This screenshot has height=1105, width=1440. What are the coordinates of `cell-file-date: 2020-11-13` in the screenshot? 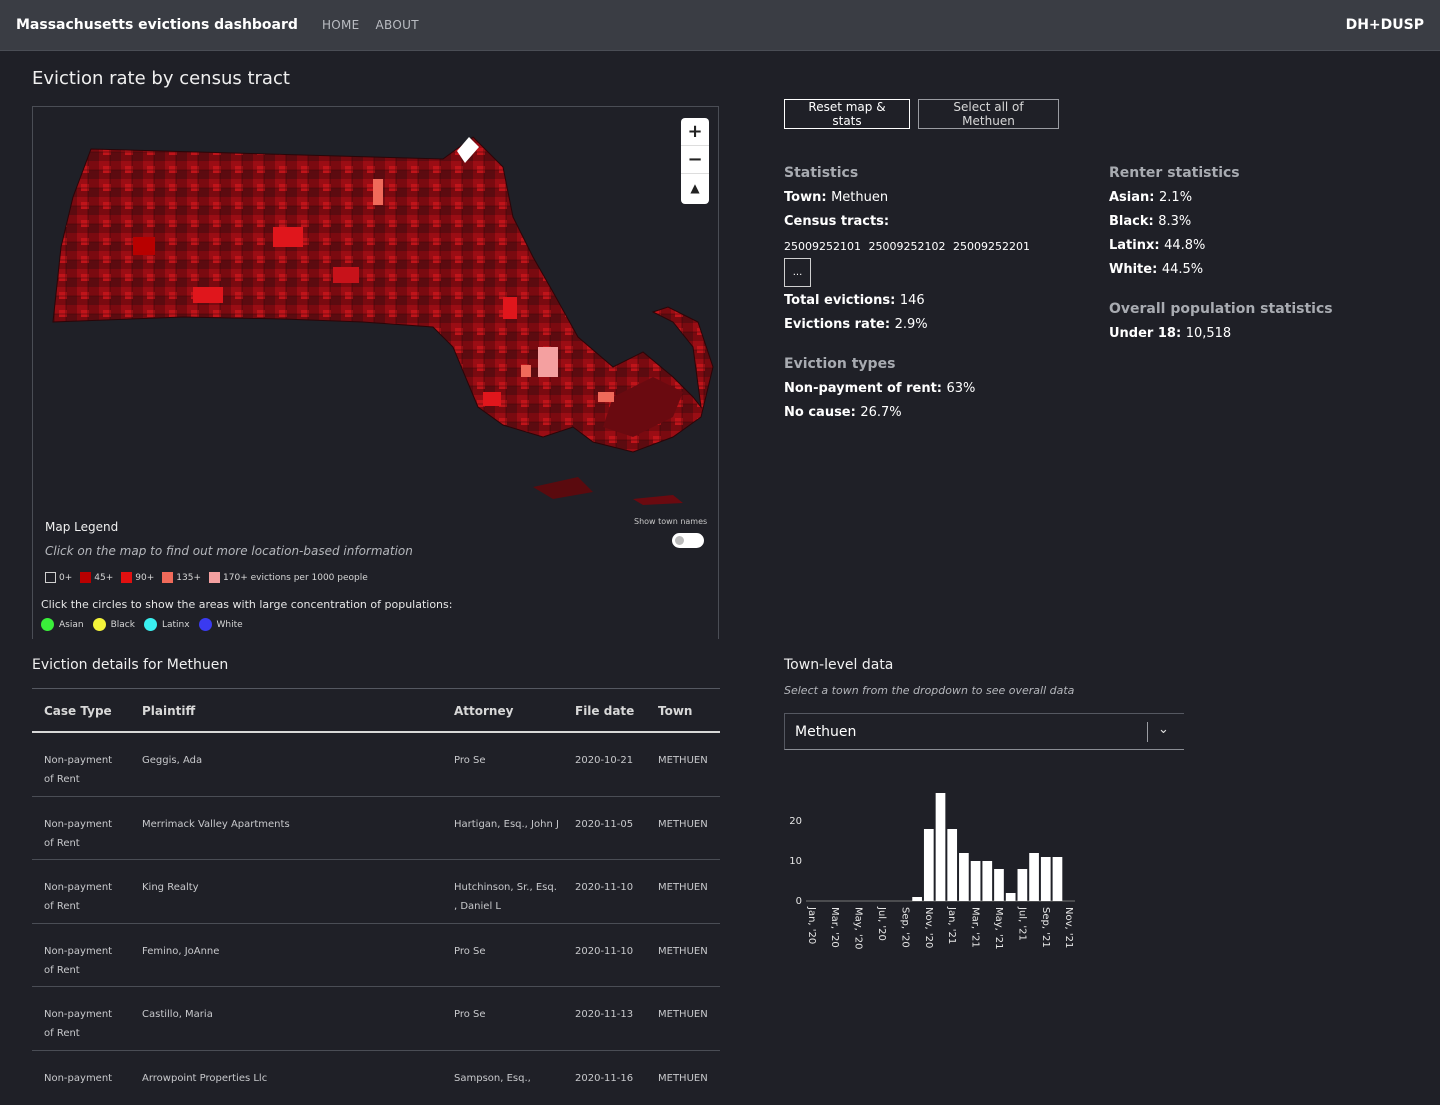 It's located at (604, 1014).